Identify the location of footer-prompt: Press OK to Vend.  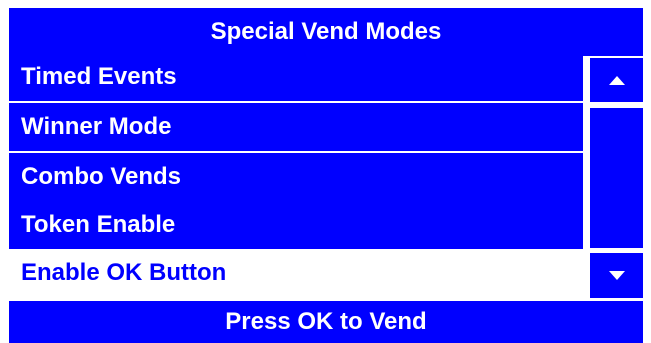
(326, 322).